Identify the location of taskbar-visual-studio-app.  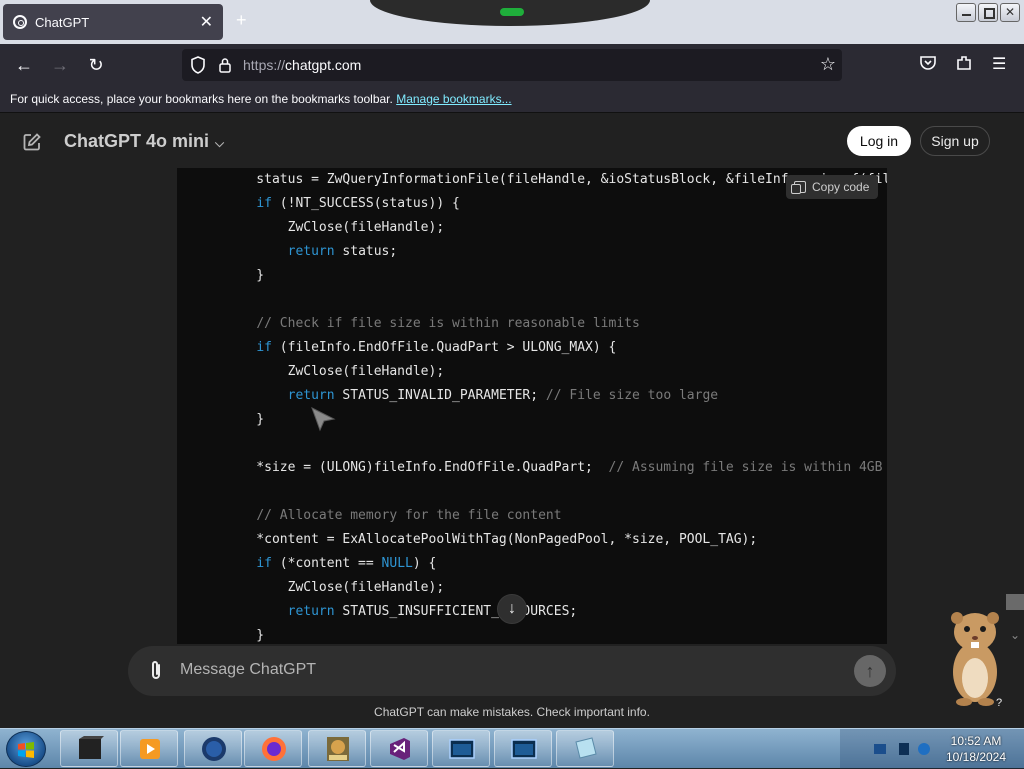
(399, 748).